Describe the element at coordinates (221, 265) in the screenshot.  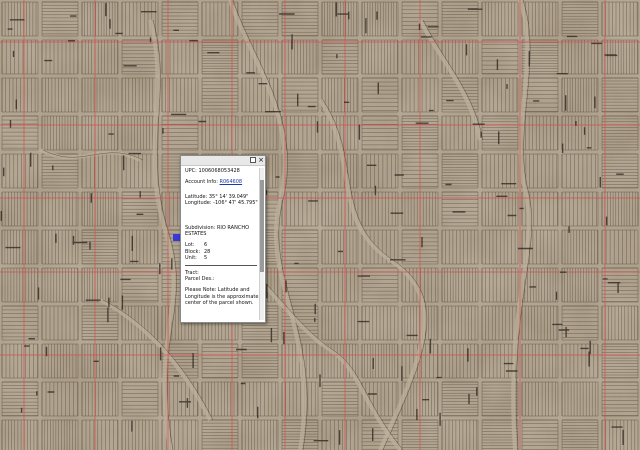
I see `divider` at that location.